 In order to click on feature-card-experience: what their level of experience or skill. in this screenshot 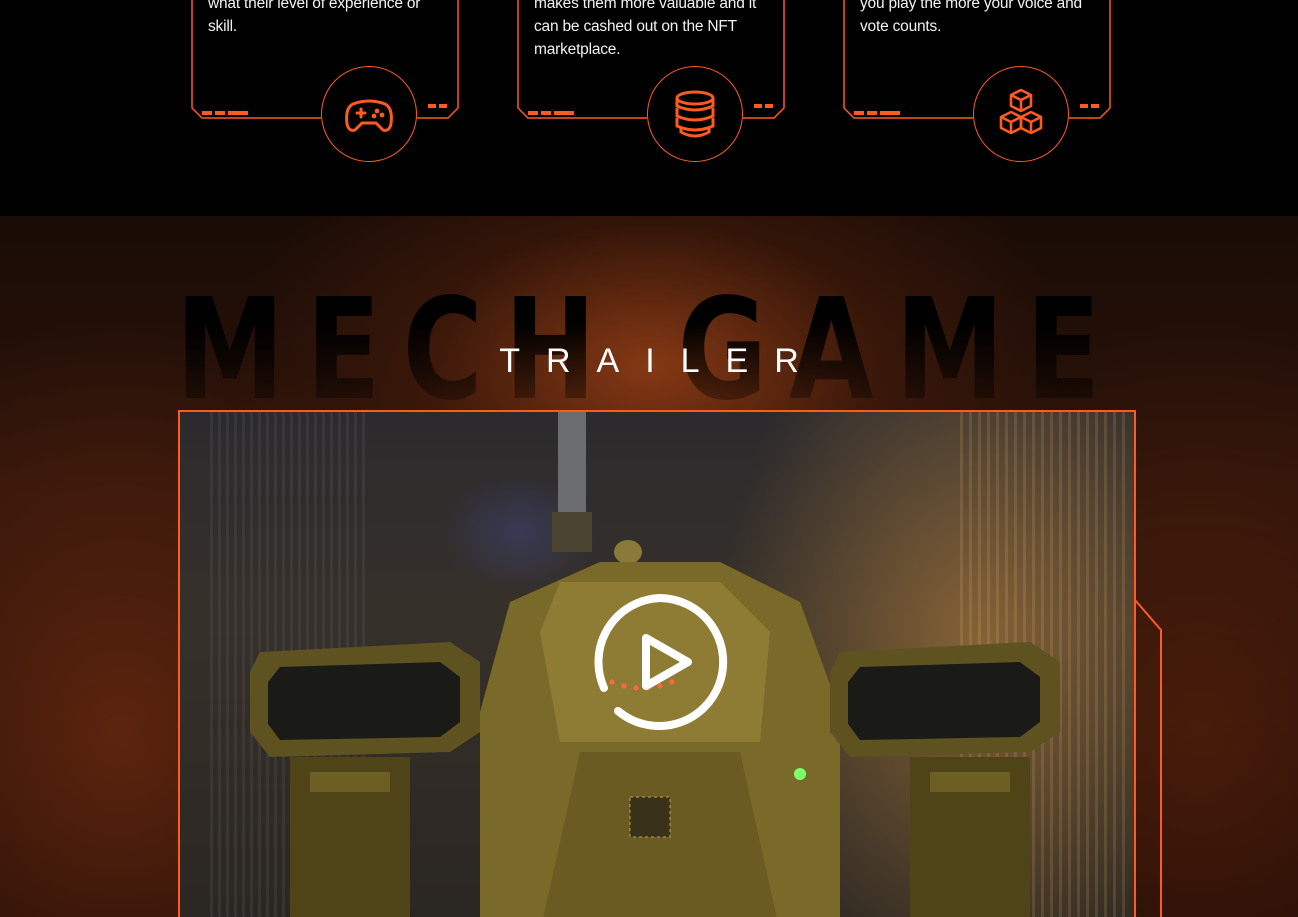, I will do `click(325, 81)`.